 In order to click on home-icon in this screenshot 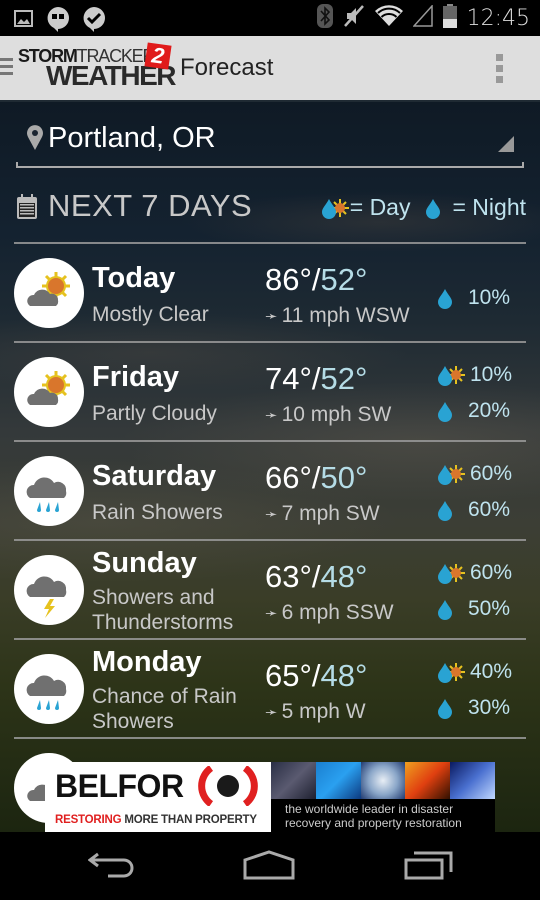, I will do `click(269, 865)`.